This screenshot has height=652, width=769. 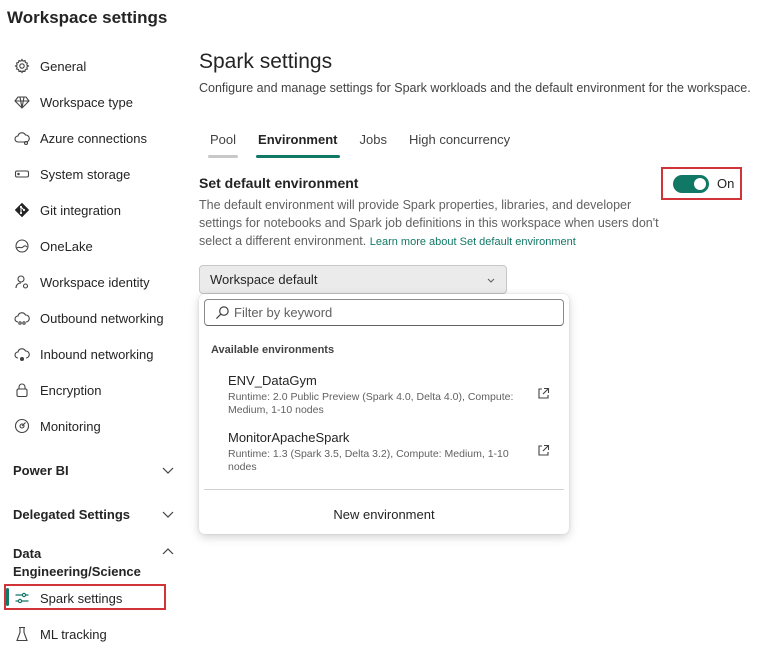 I want to click on sidebar-item-label: System storage, so click(x=85, y=174).